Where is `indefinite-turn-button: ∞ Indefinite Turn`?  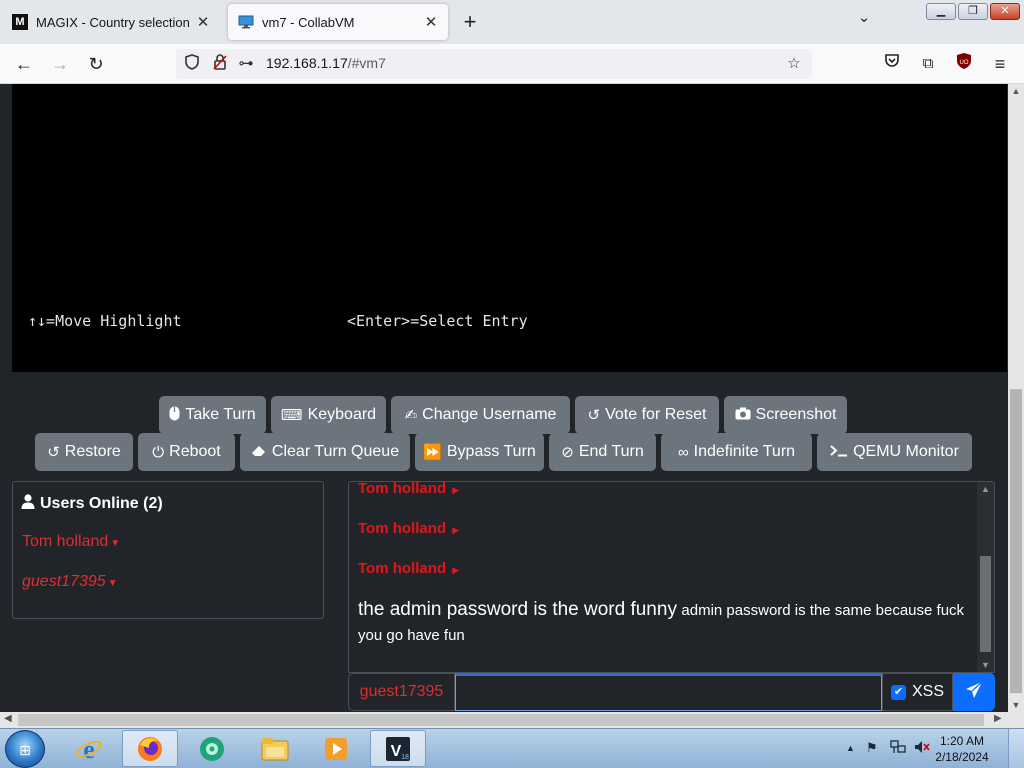 indefinite-turn-button: ∞ Indefinite Turn is located at coordinates (736, 452).